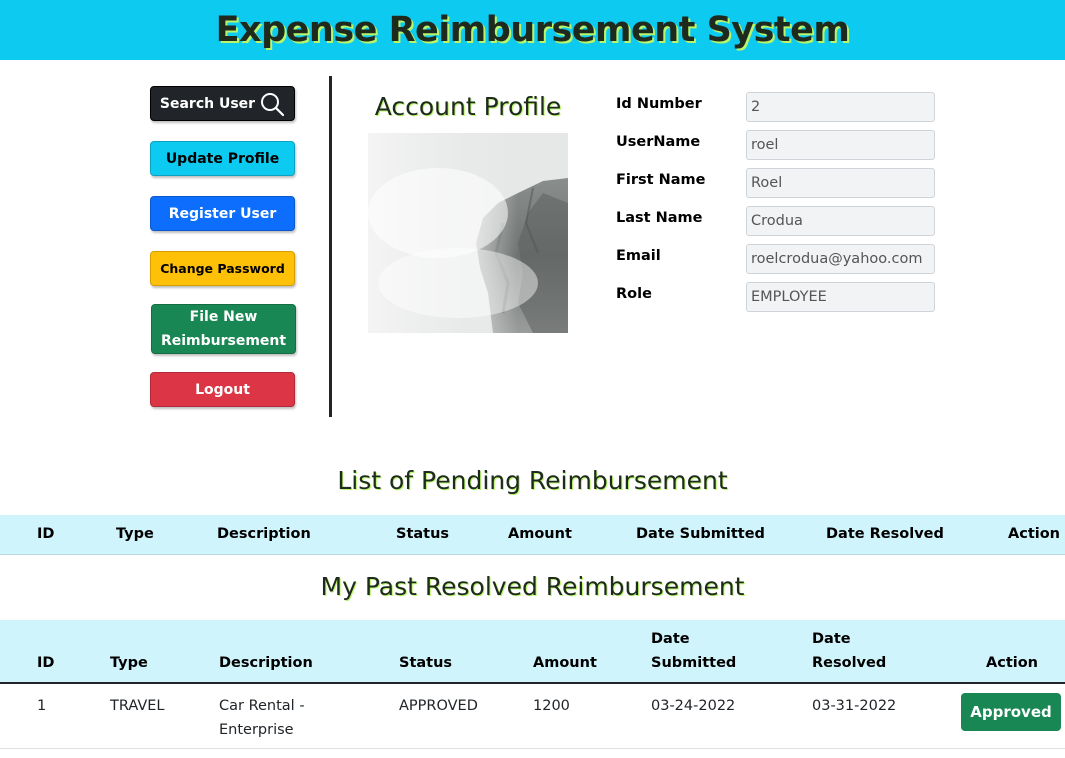 This screenshot has height=758, width=1065. I want to click on email-field: roelcrodua@yahoo.com, so click(840, 259).